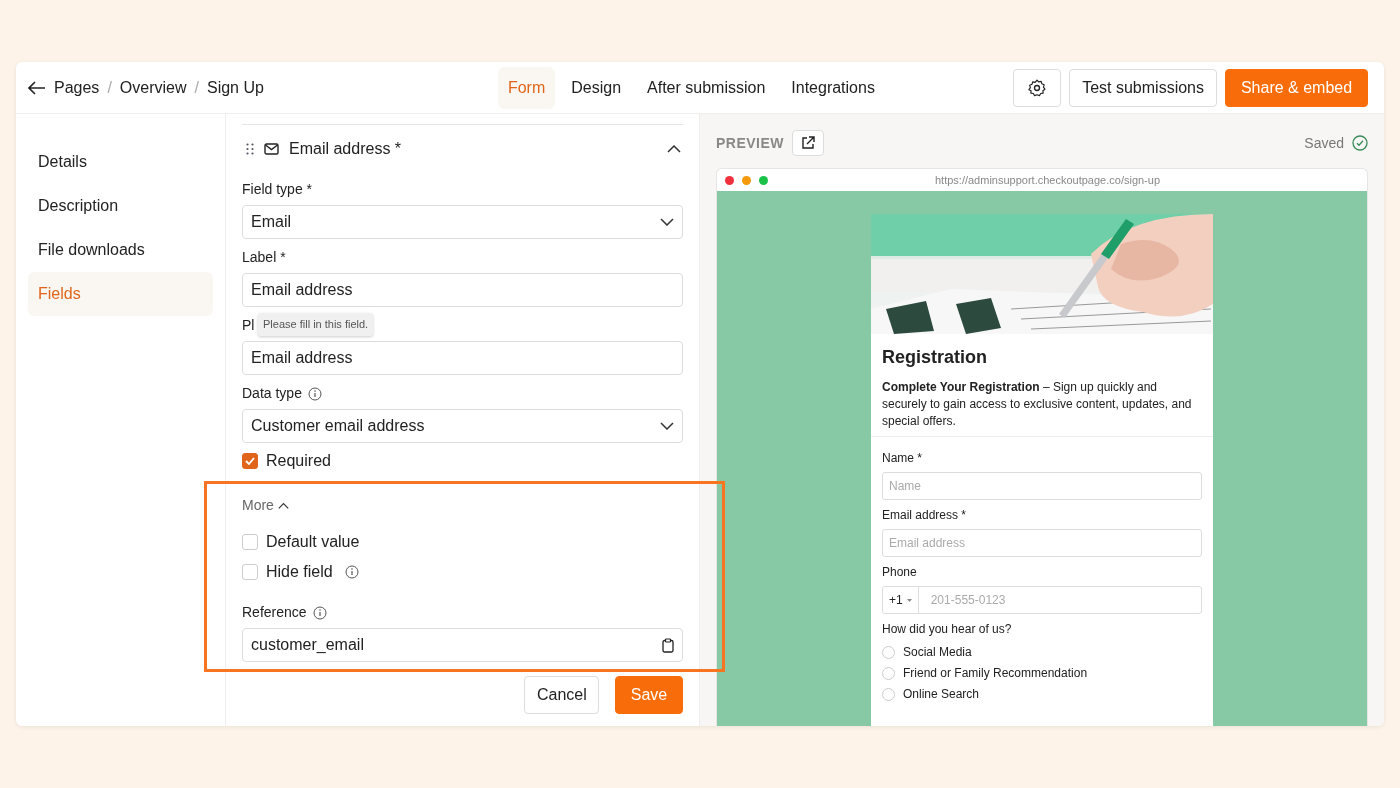 The width and height of the screenshot is (1400, 788). Describe the element at coordinates (264, 257) in the screenshot. I see `field-label: Label *` at that location.